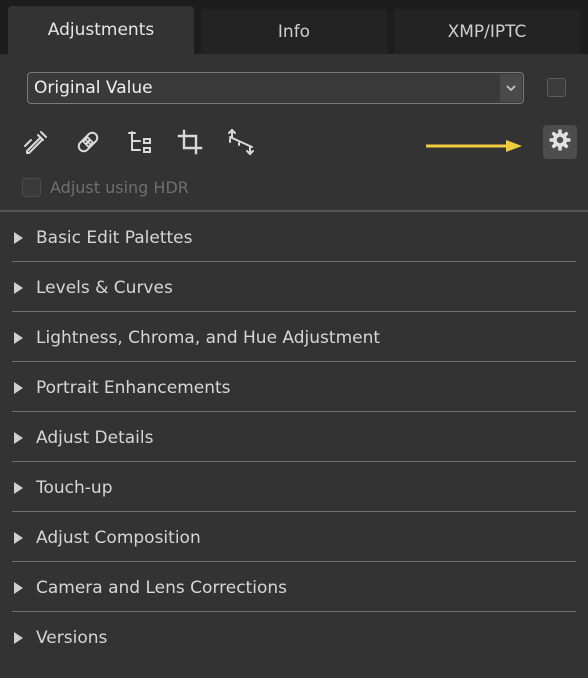 This screenshot has height=678, width=588. What do you see at coordinates (476, 148) in the screenshot?
I see `annotation-arrow-icon` at bounding box center [476, 148].